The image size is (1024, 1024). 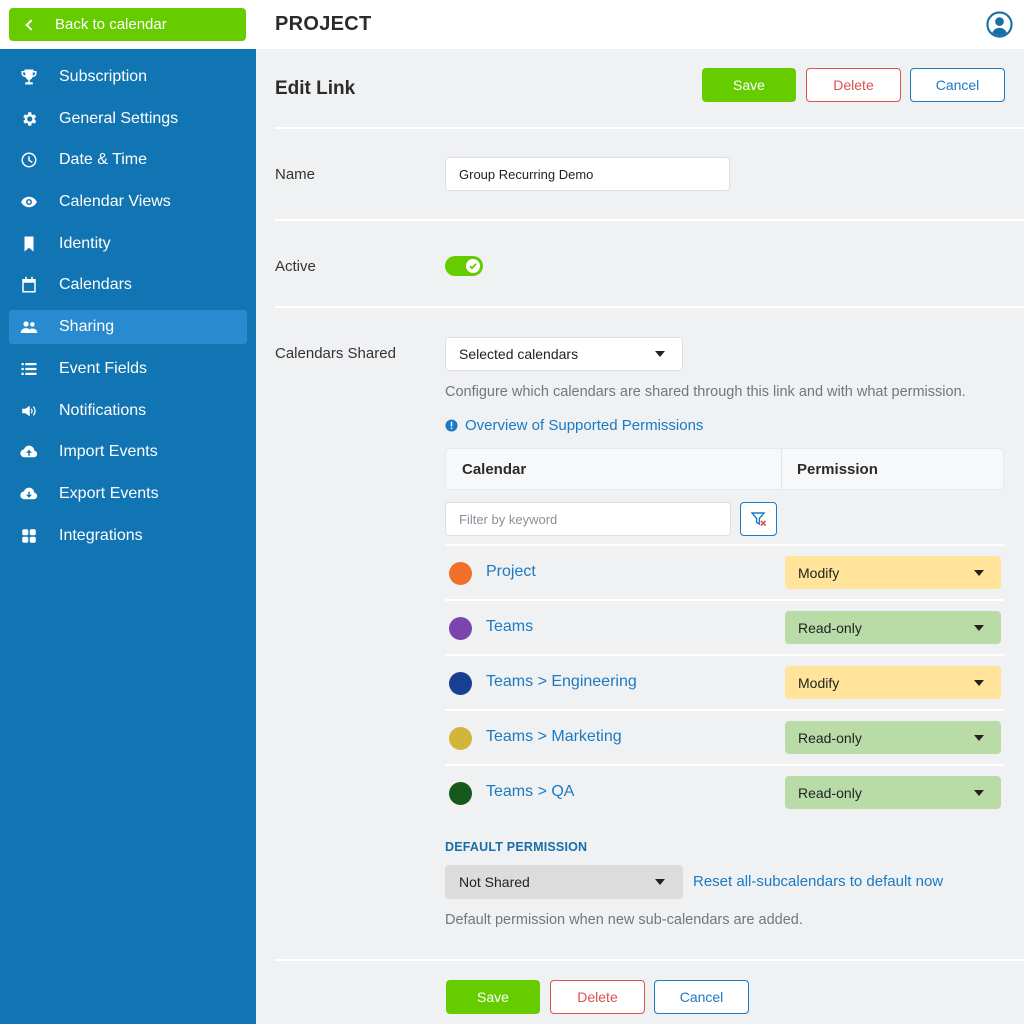 What do you see at coordinates (749, 85) in the screenshot?
I see `save-button: Save` at bounding box center [749, 85].